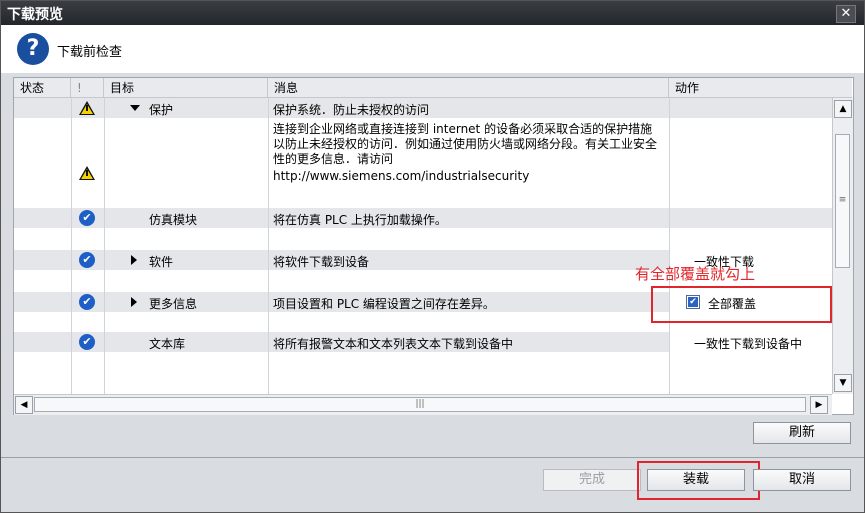 The image size is (865, 513). Describe the element at coordinates (420, 404) in the screenshot. I see `horizontal-scroll-thumb: |||` at that location.